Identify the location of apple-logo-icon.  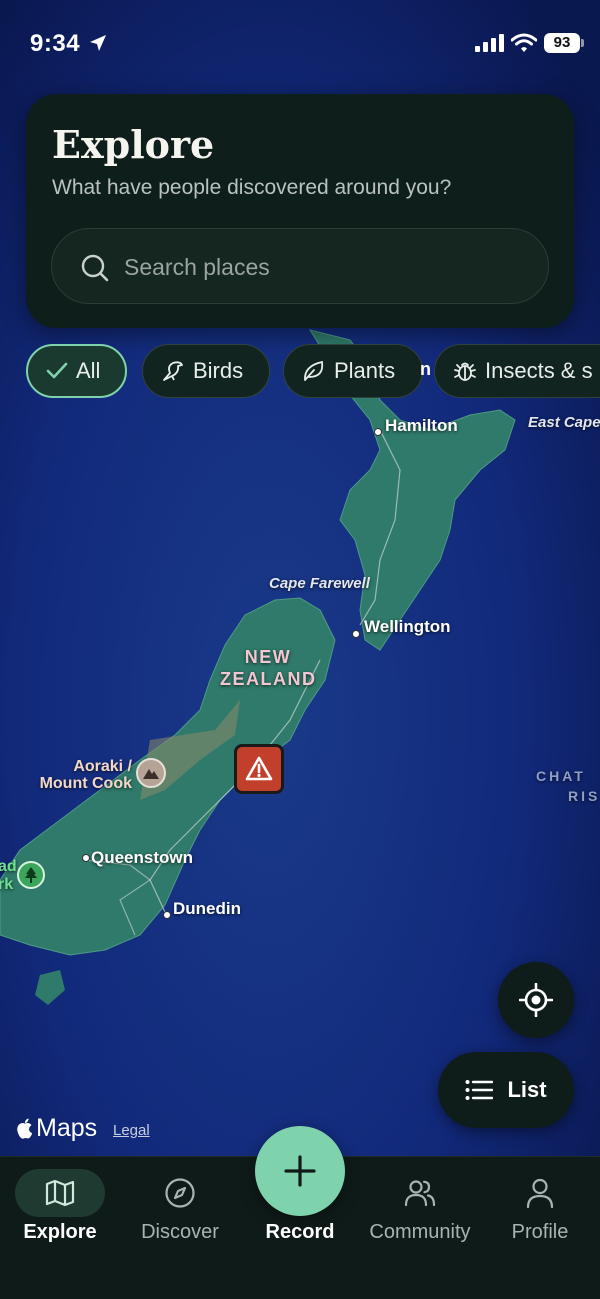
(25, 1128).